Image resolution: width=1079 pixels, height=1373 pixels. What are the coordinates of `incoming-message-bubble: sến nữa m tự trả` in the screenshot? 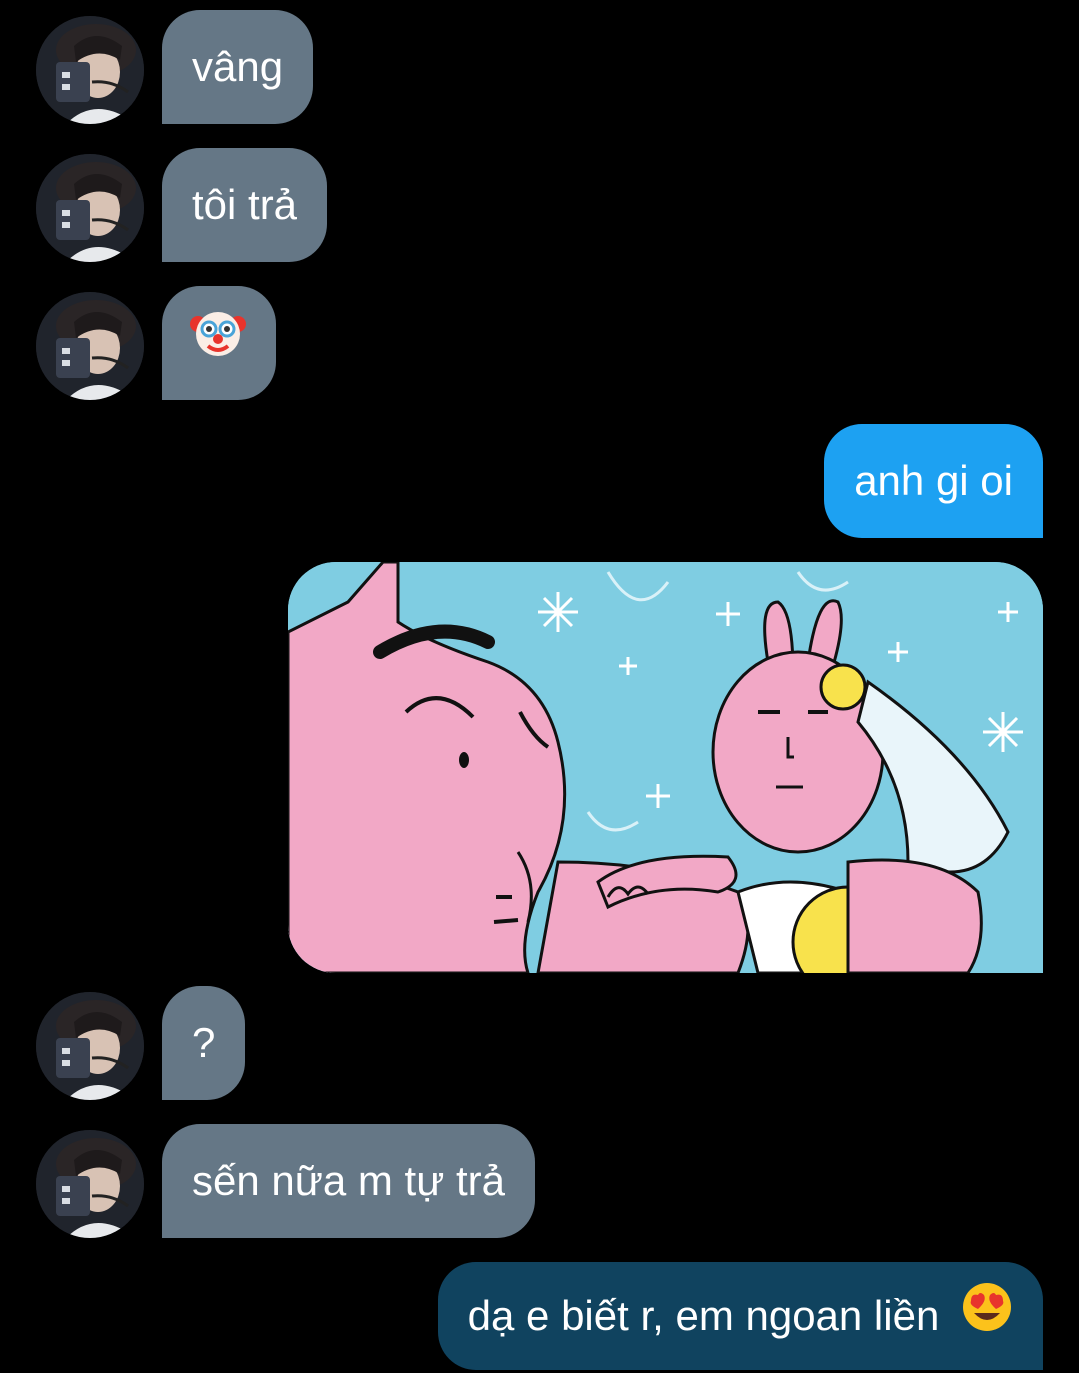 It's located at (349, 1181).